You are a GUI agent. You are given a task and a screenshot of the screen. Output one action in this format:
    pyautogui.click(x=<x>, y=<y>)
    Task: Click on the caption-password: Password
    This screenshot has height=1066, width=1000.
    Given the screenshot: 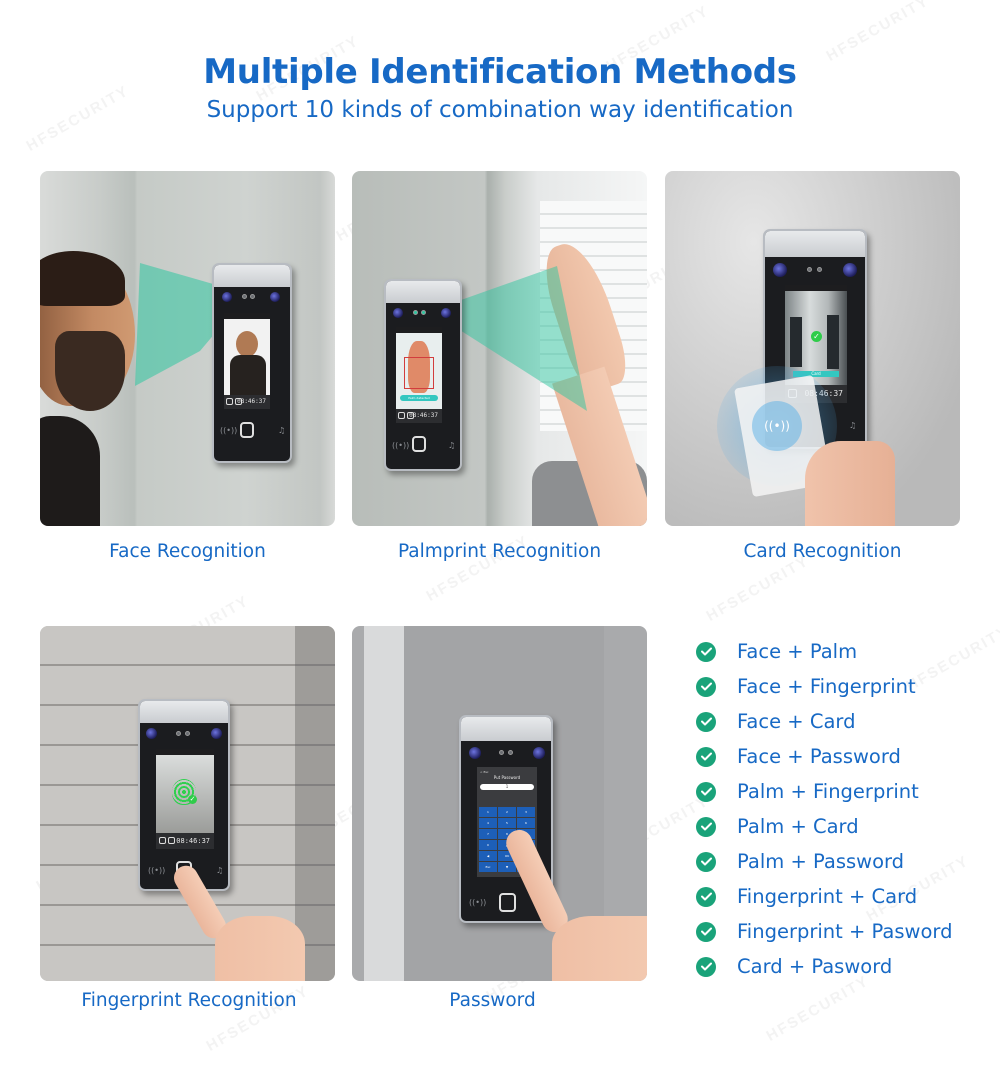 What is the action you would take?
    pyautogui.click(x=492, y=1000)
    